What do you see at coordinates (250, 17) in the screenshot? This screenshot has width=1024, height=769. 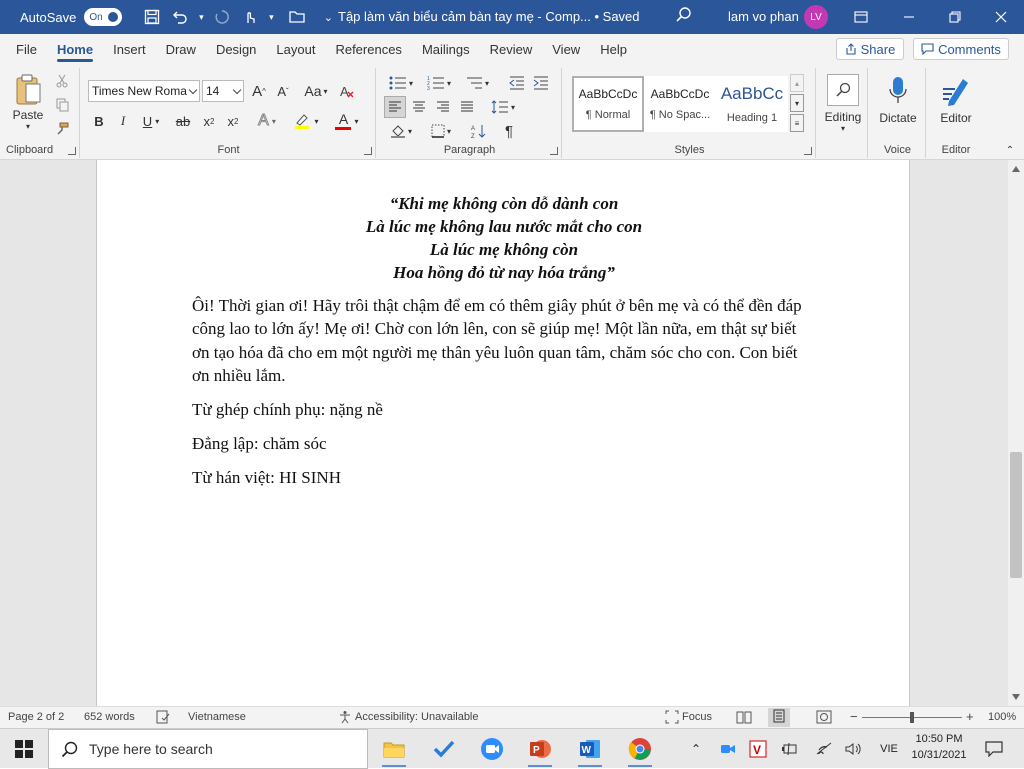 I see `touch-mode-icon` at bounding box center [250, 17].